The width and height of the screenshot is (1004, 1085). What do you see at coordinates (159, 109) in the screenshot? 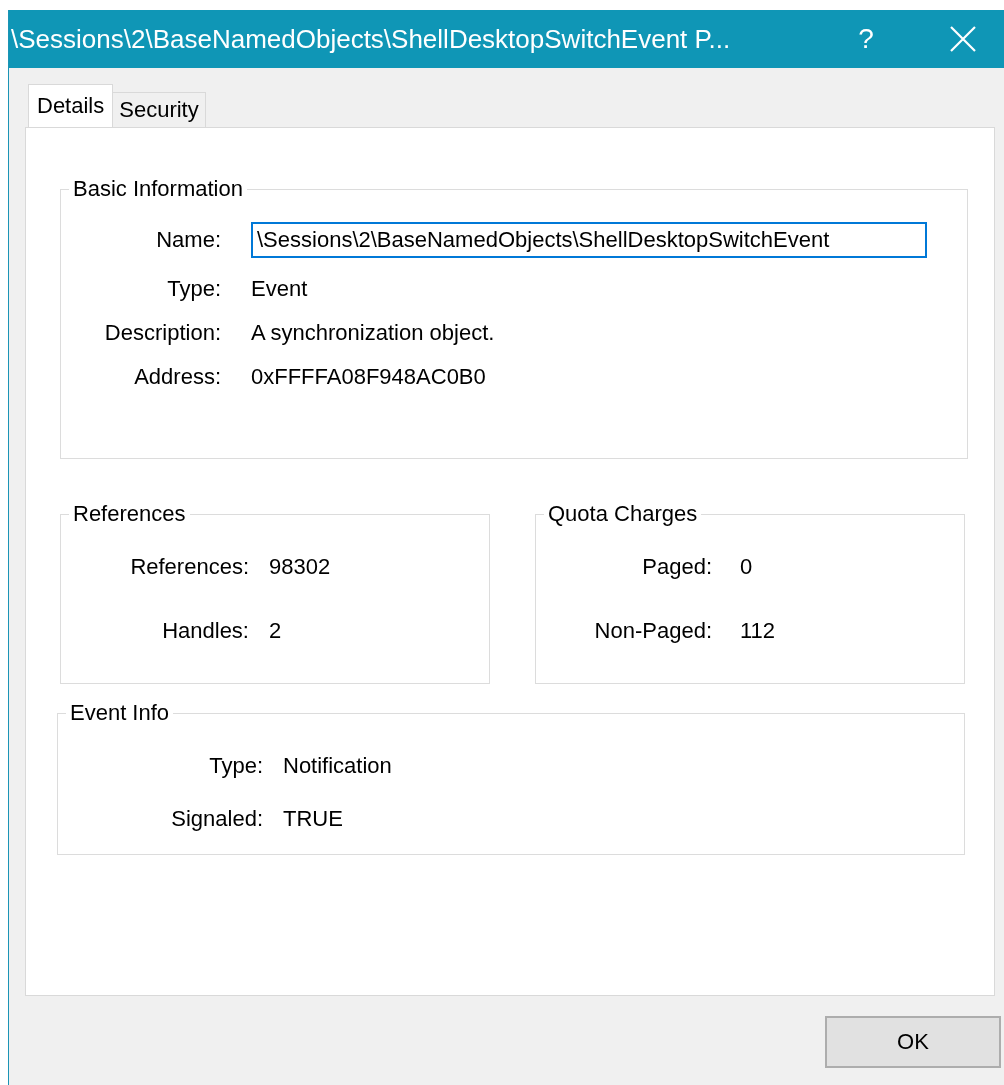
I see `tab: Security` at bounding box center [159, 109].